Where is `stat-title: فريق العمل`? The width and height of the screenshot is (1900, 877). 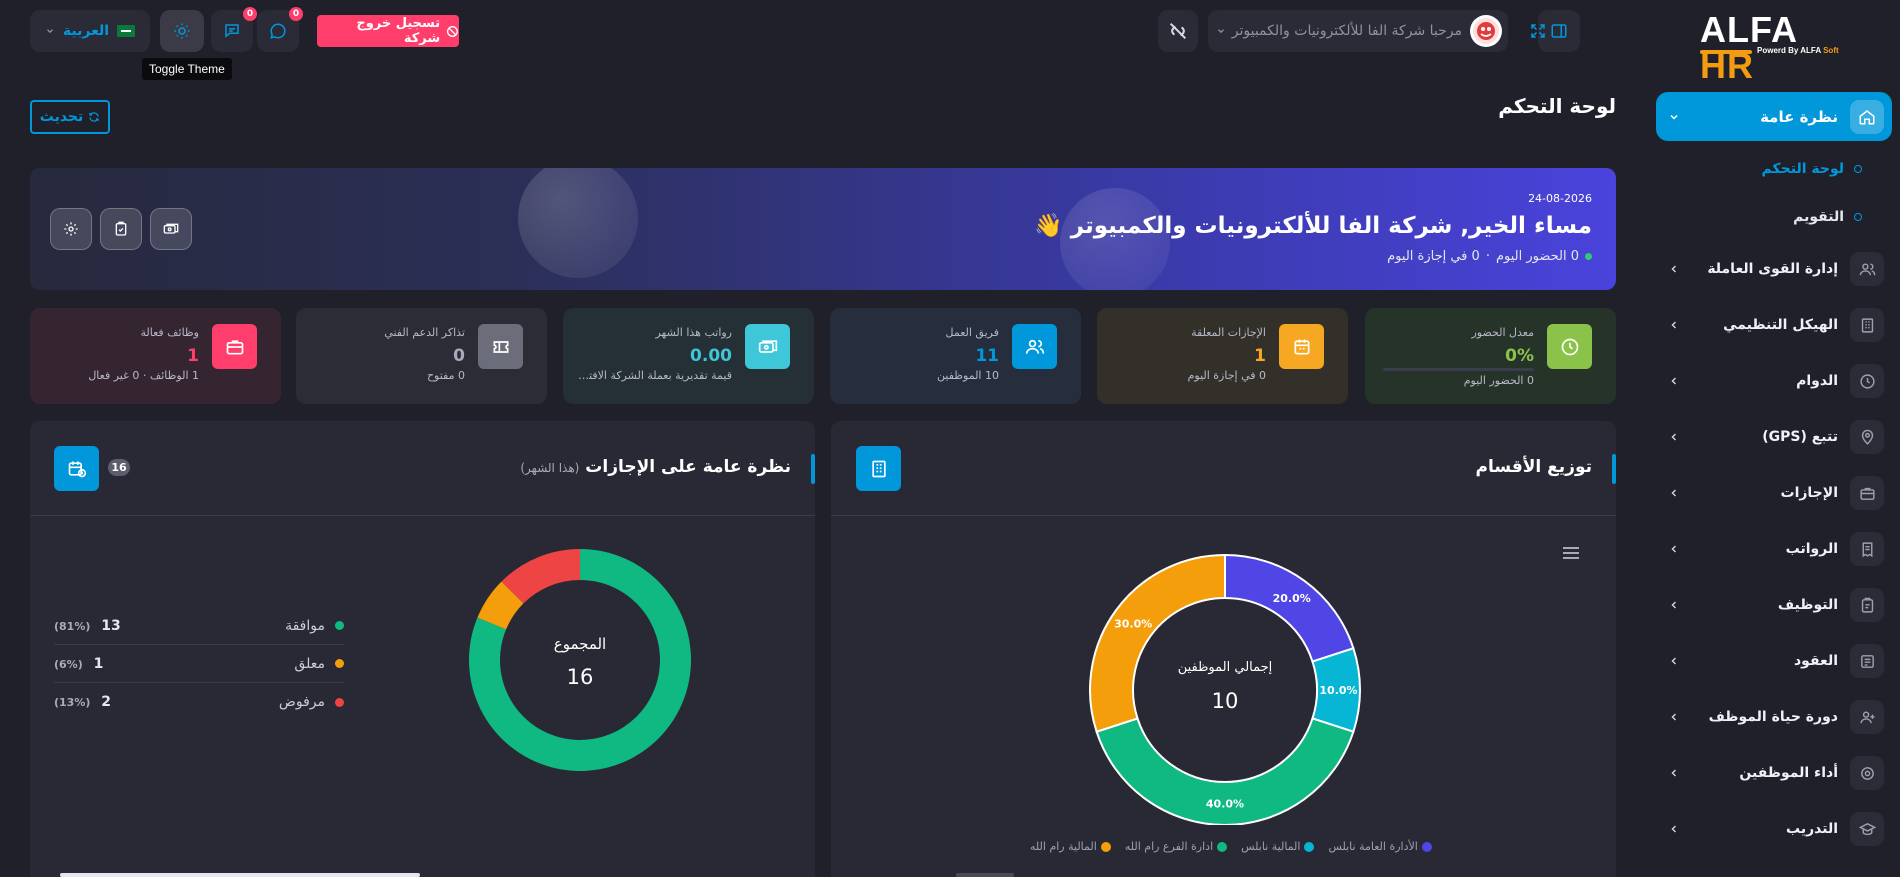
stat-title: فريق العمل is located at coordinates (972, 332).